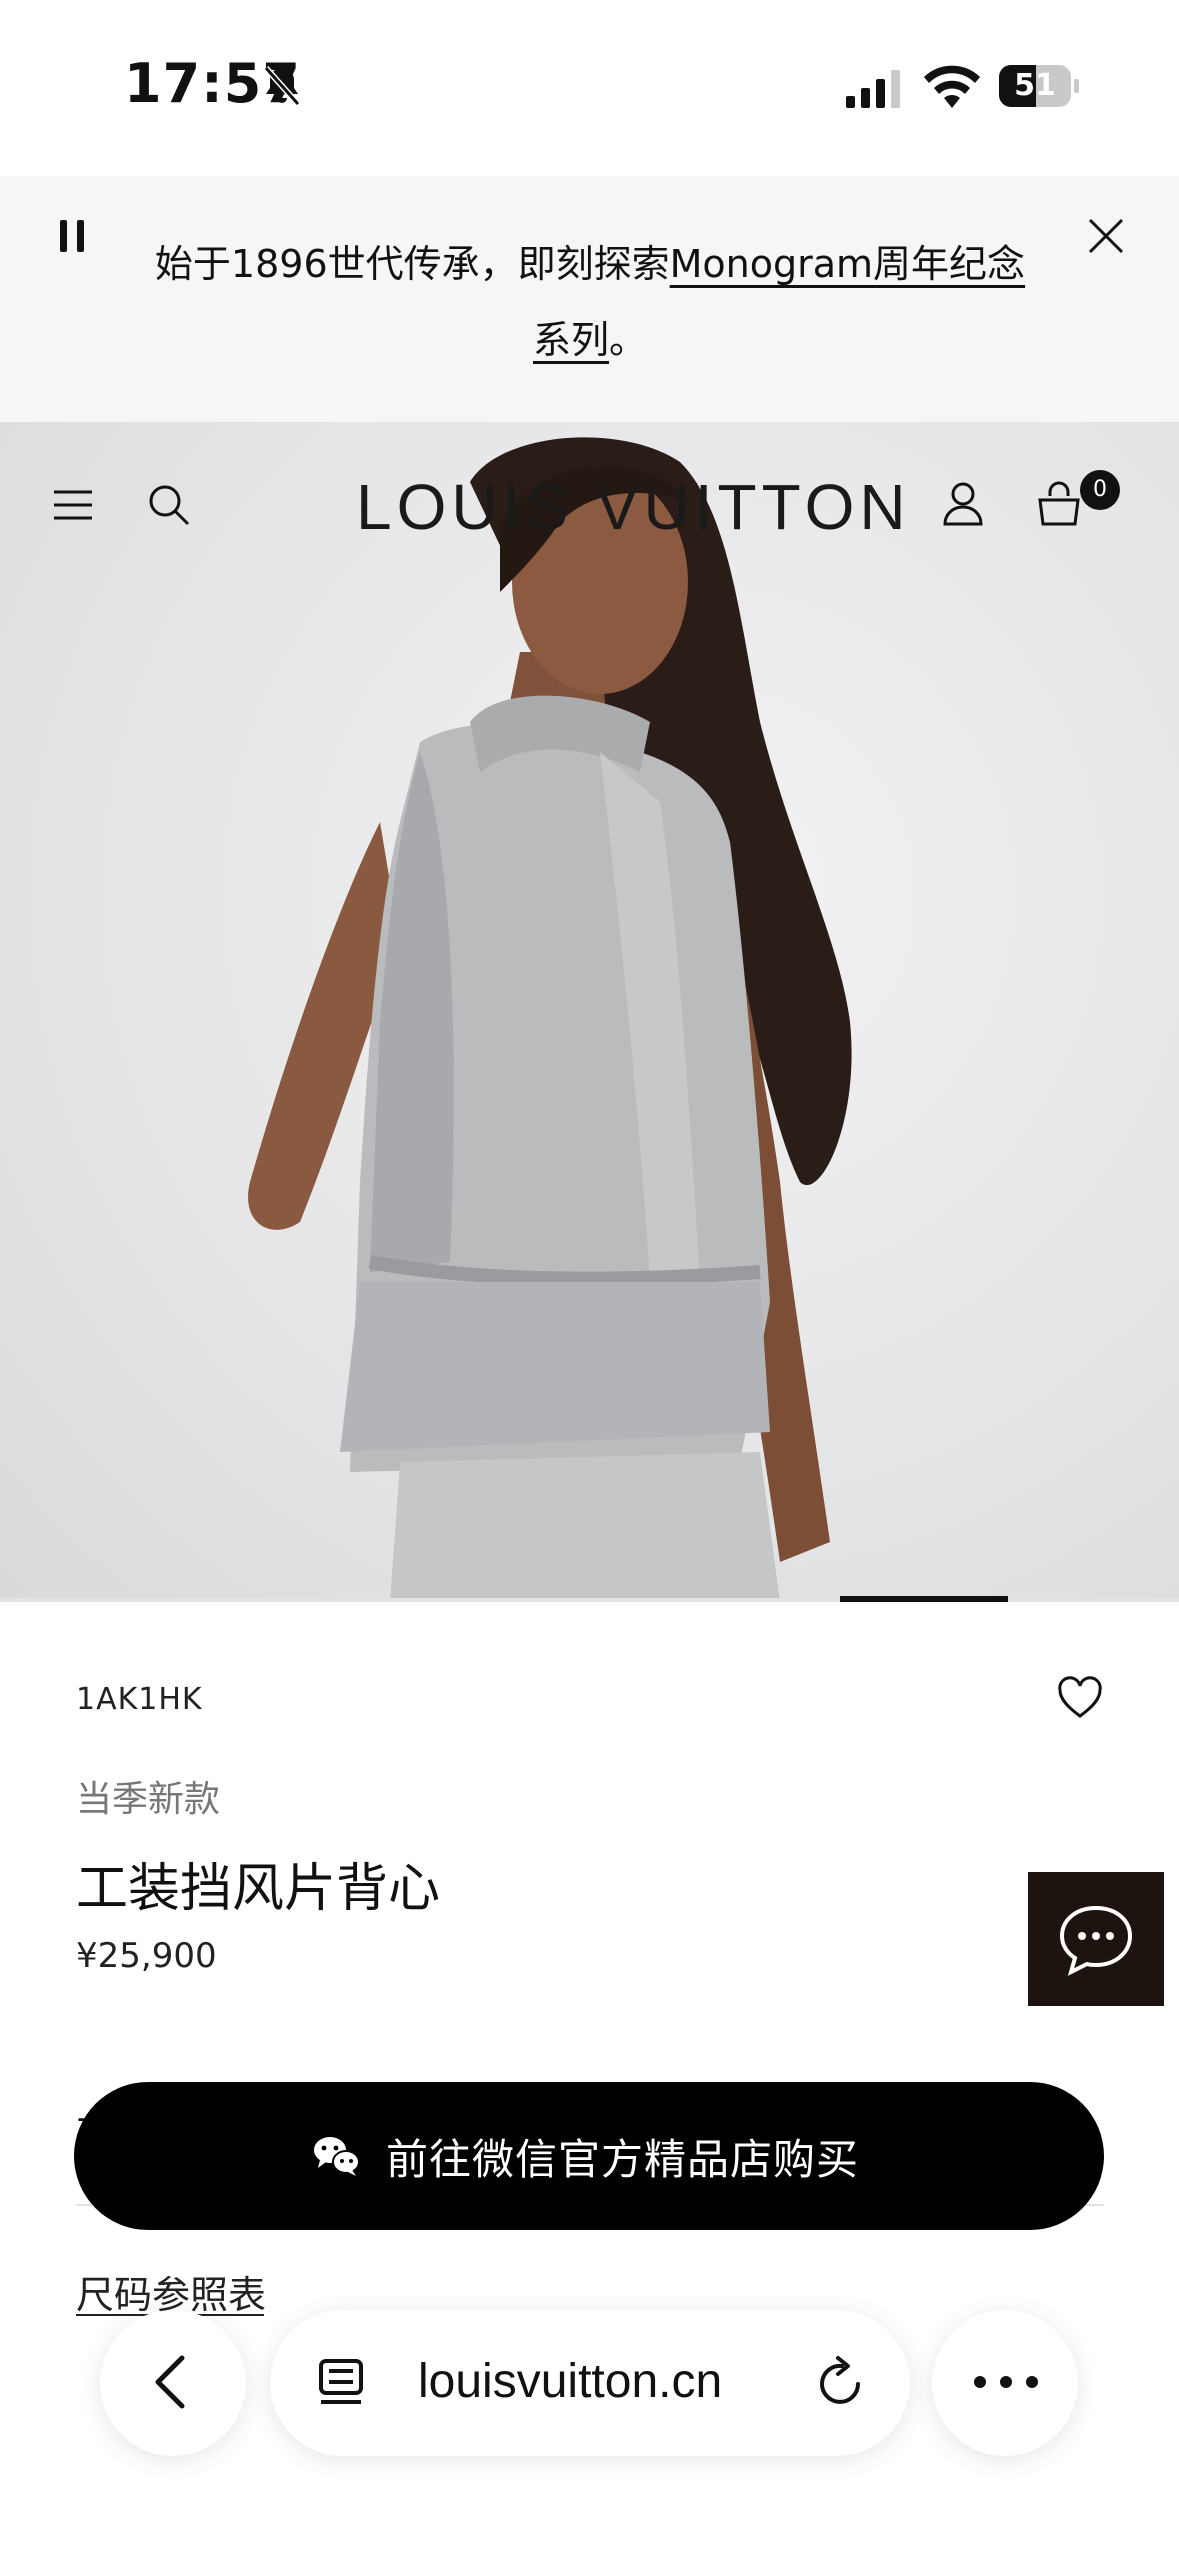 The image size is (1179, 2556). I want to click on battery-icon: 51, so click(1039, 86).